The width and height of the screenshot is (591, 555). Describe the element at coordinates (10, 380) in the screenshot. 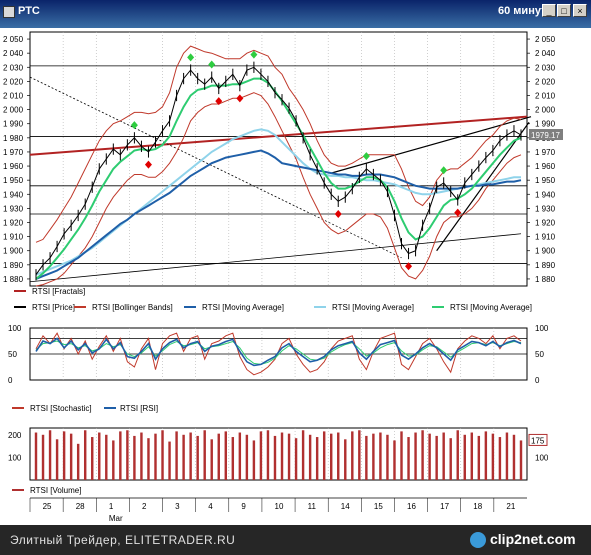

I see `stochastic-axis-tick-left: 0` at that location.